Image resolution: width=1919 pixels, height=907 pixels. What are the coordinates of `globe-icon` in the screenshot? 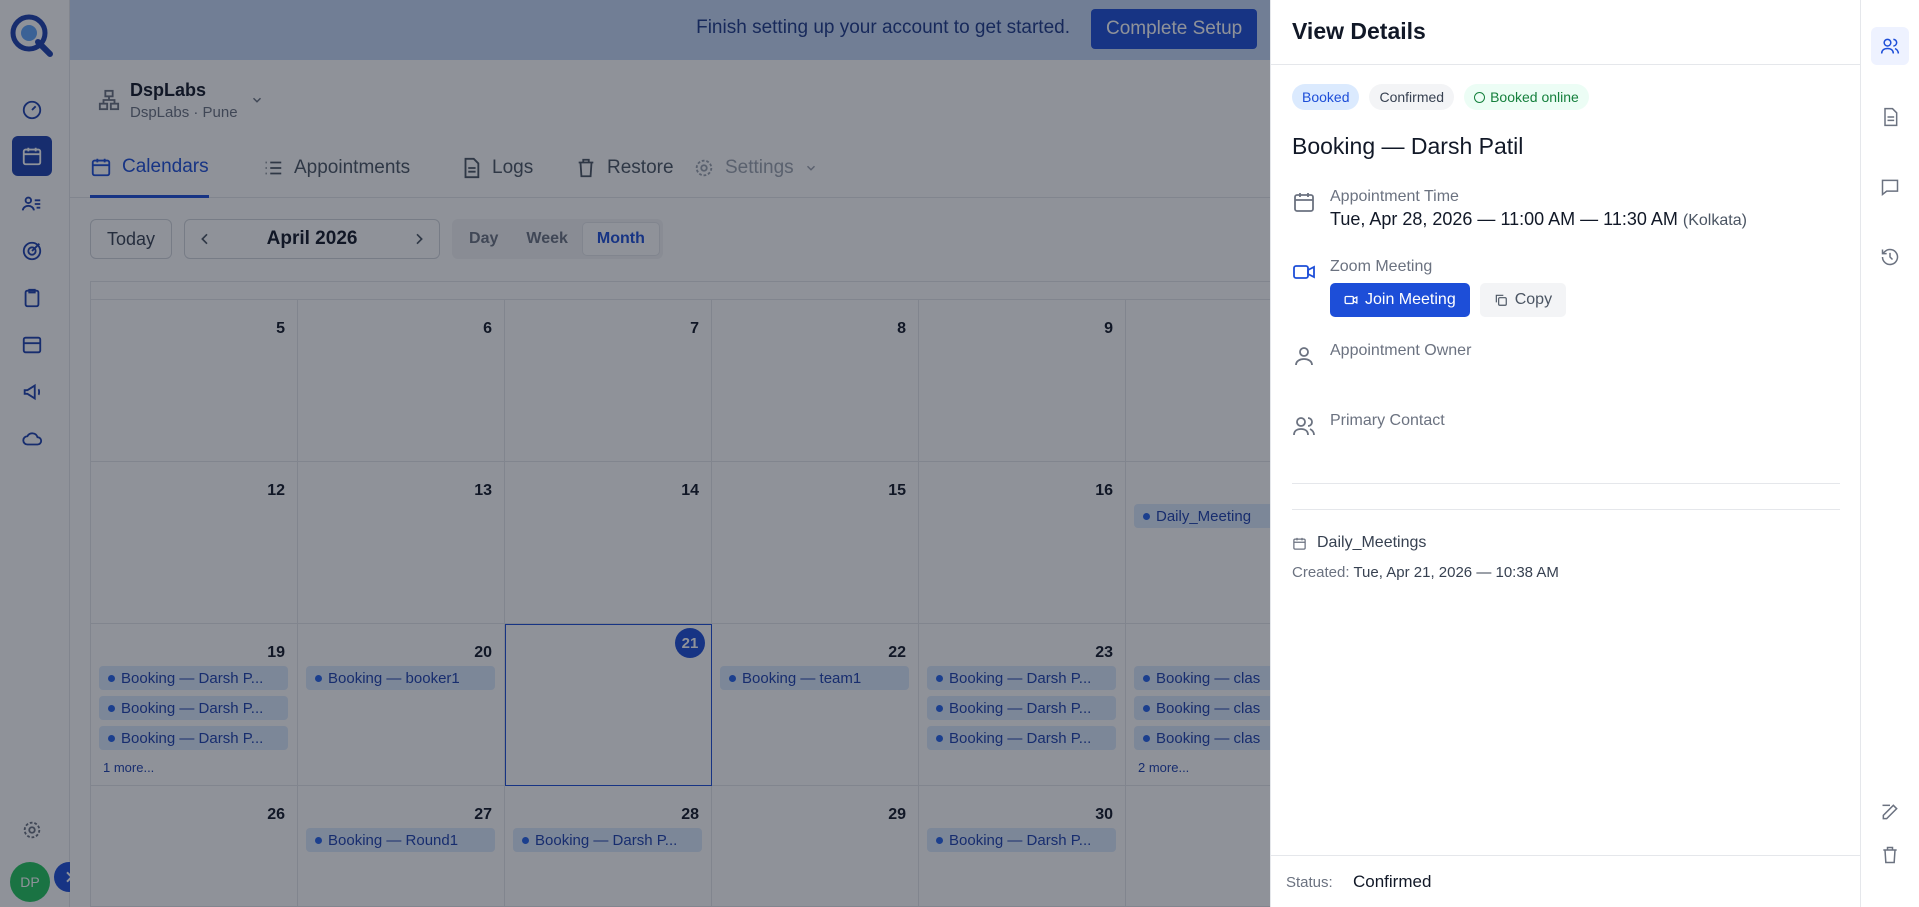 It's located at (1480, 97).